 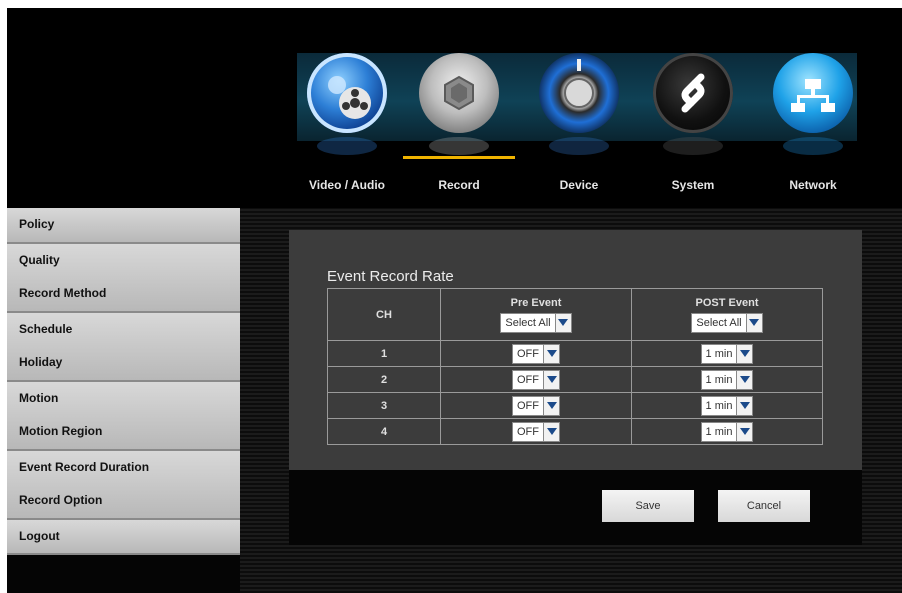 What do you see at coordinates (384, 431) in the screenshot?
I see `channel-number: 4` at bounding box center [384, 431].